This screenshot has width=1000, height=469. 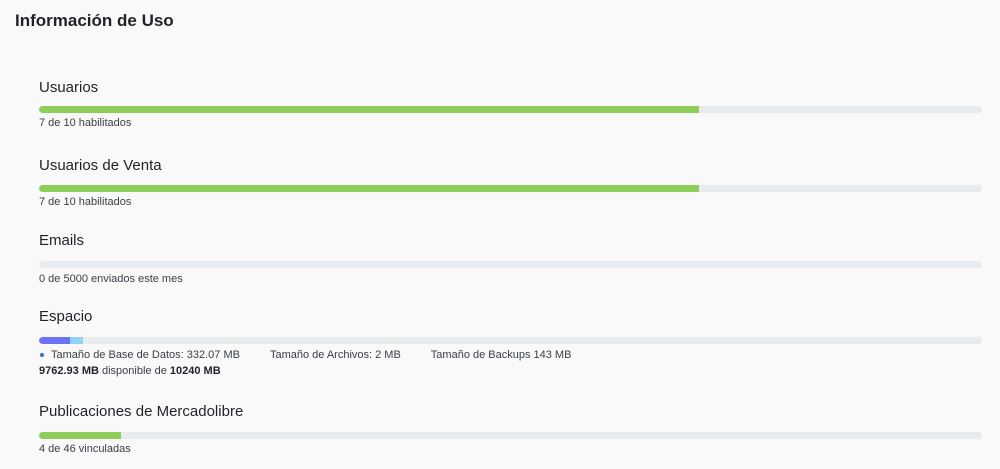 I want to click on available-value: 9762.93 MB, so click(x=69, y=371).